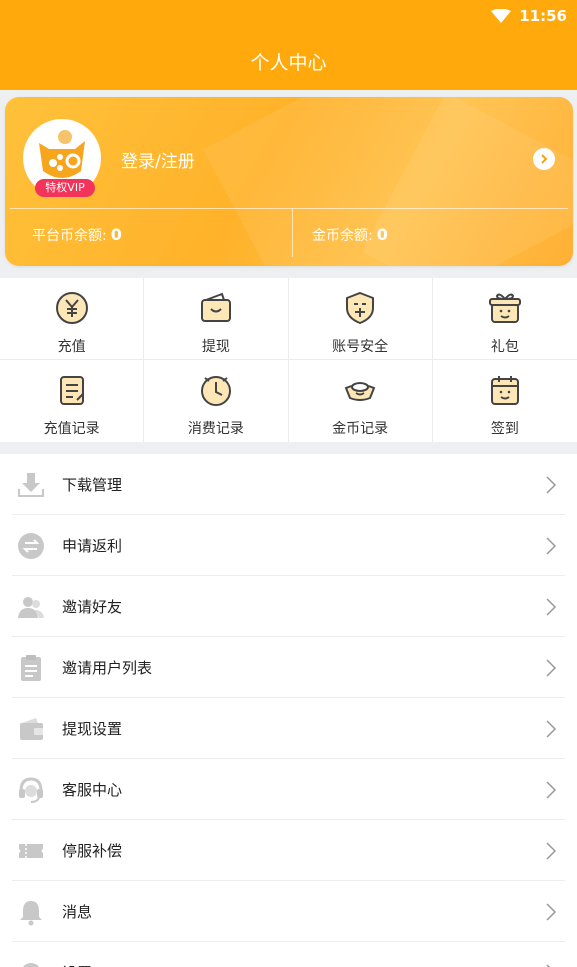 The image size is (577, 967). Describe the element at coordinates (288, 850) in the screenshot. I see `menu-item-service-compensation: 停服补偿` at that location.